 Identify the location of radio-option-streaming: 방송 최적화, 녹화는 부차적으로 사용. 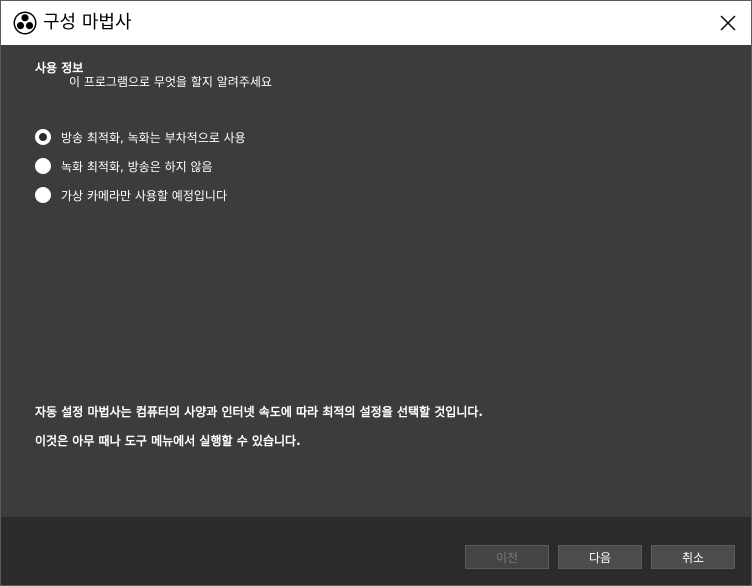
(140, 137).